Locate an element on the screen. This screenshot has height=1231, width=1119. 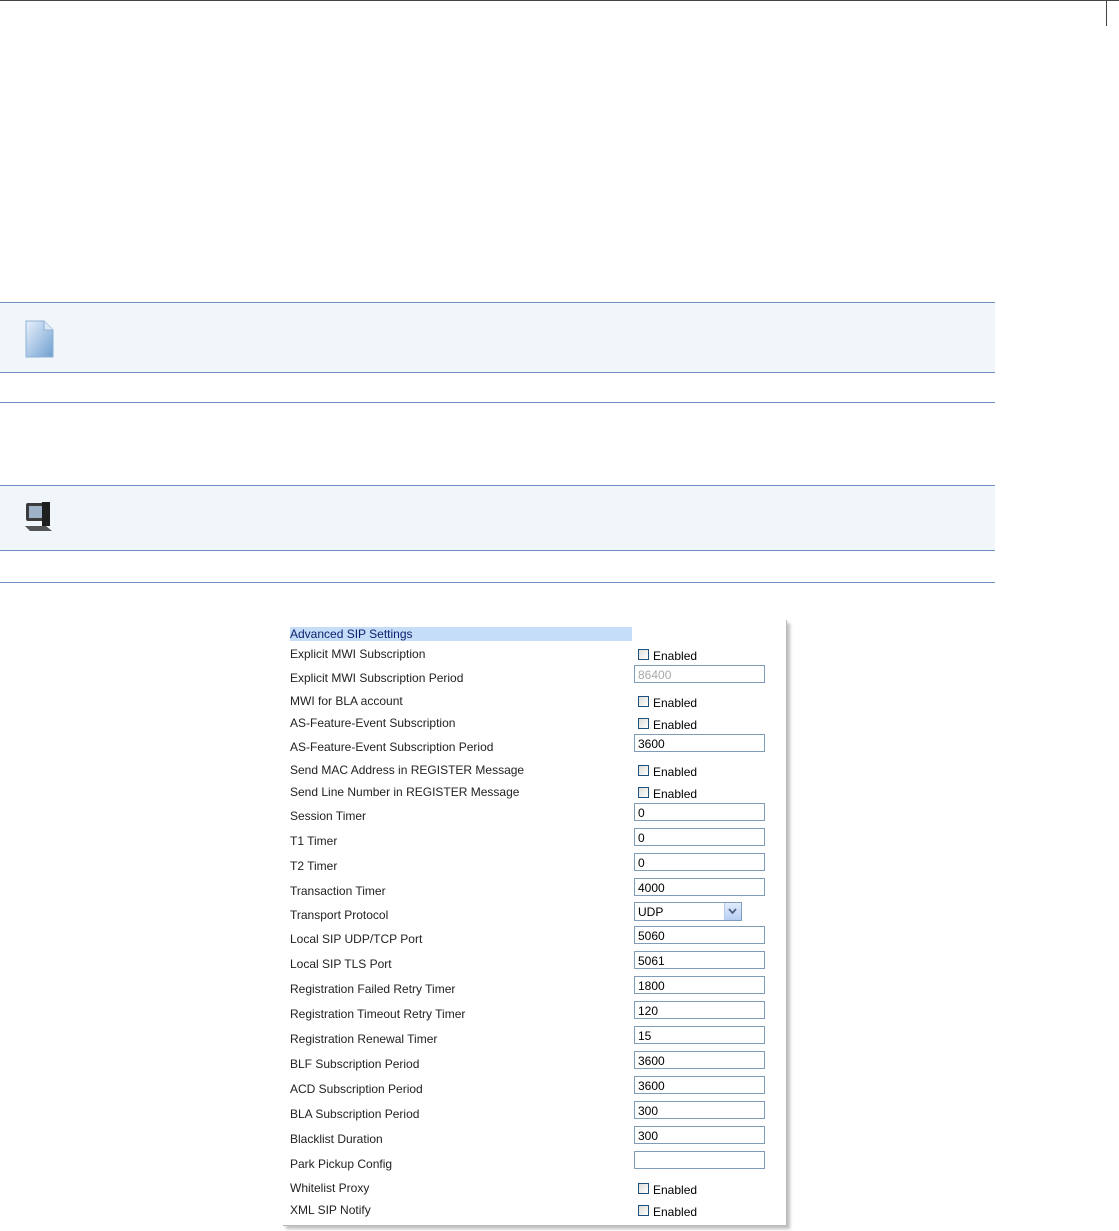
row-mwi-for-bla-account: MWI for BLA account Enabled is located at coordinates (535, 705).